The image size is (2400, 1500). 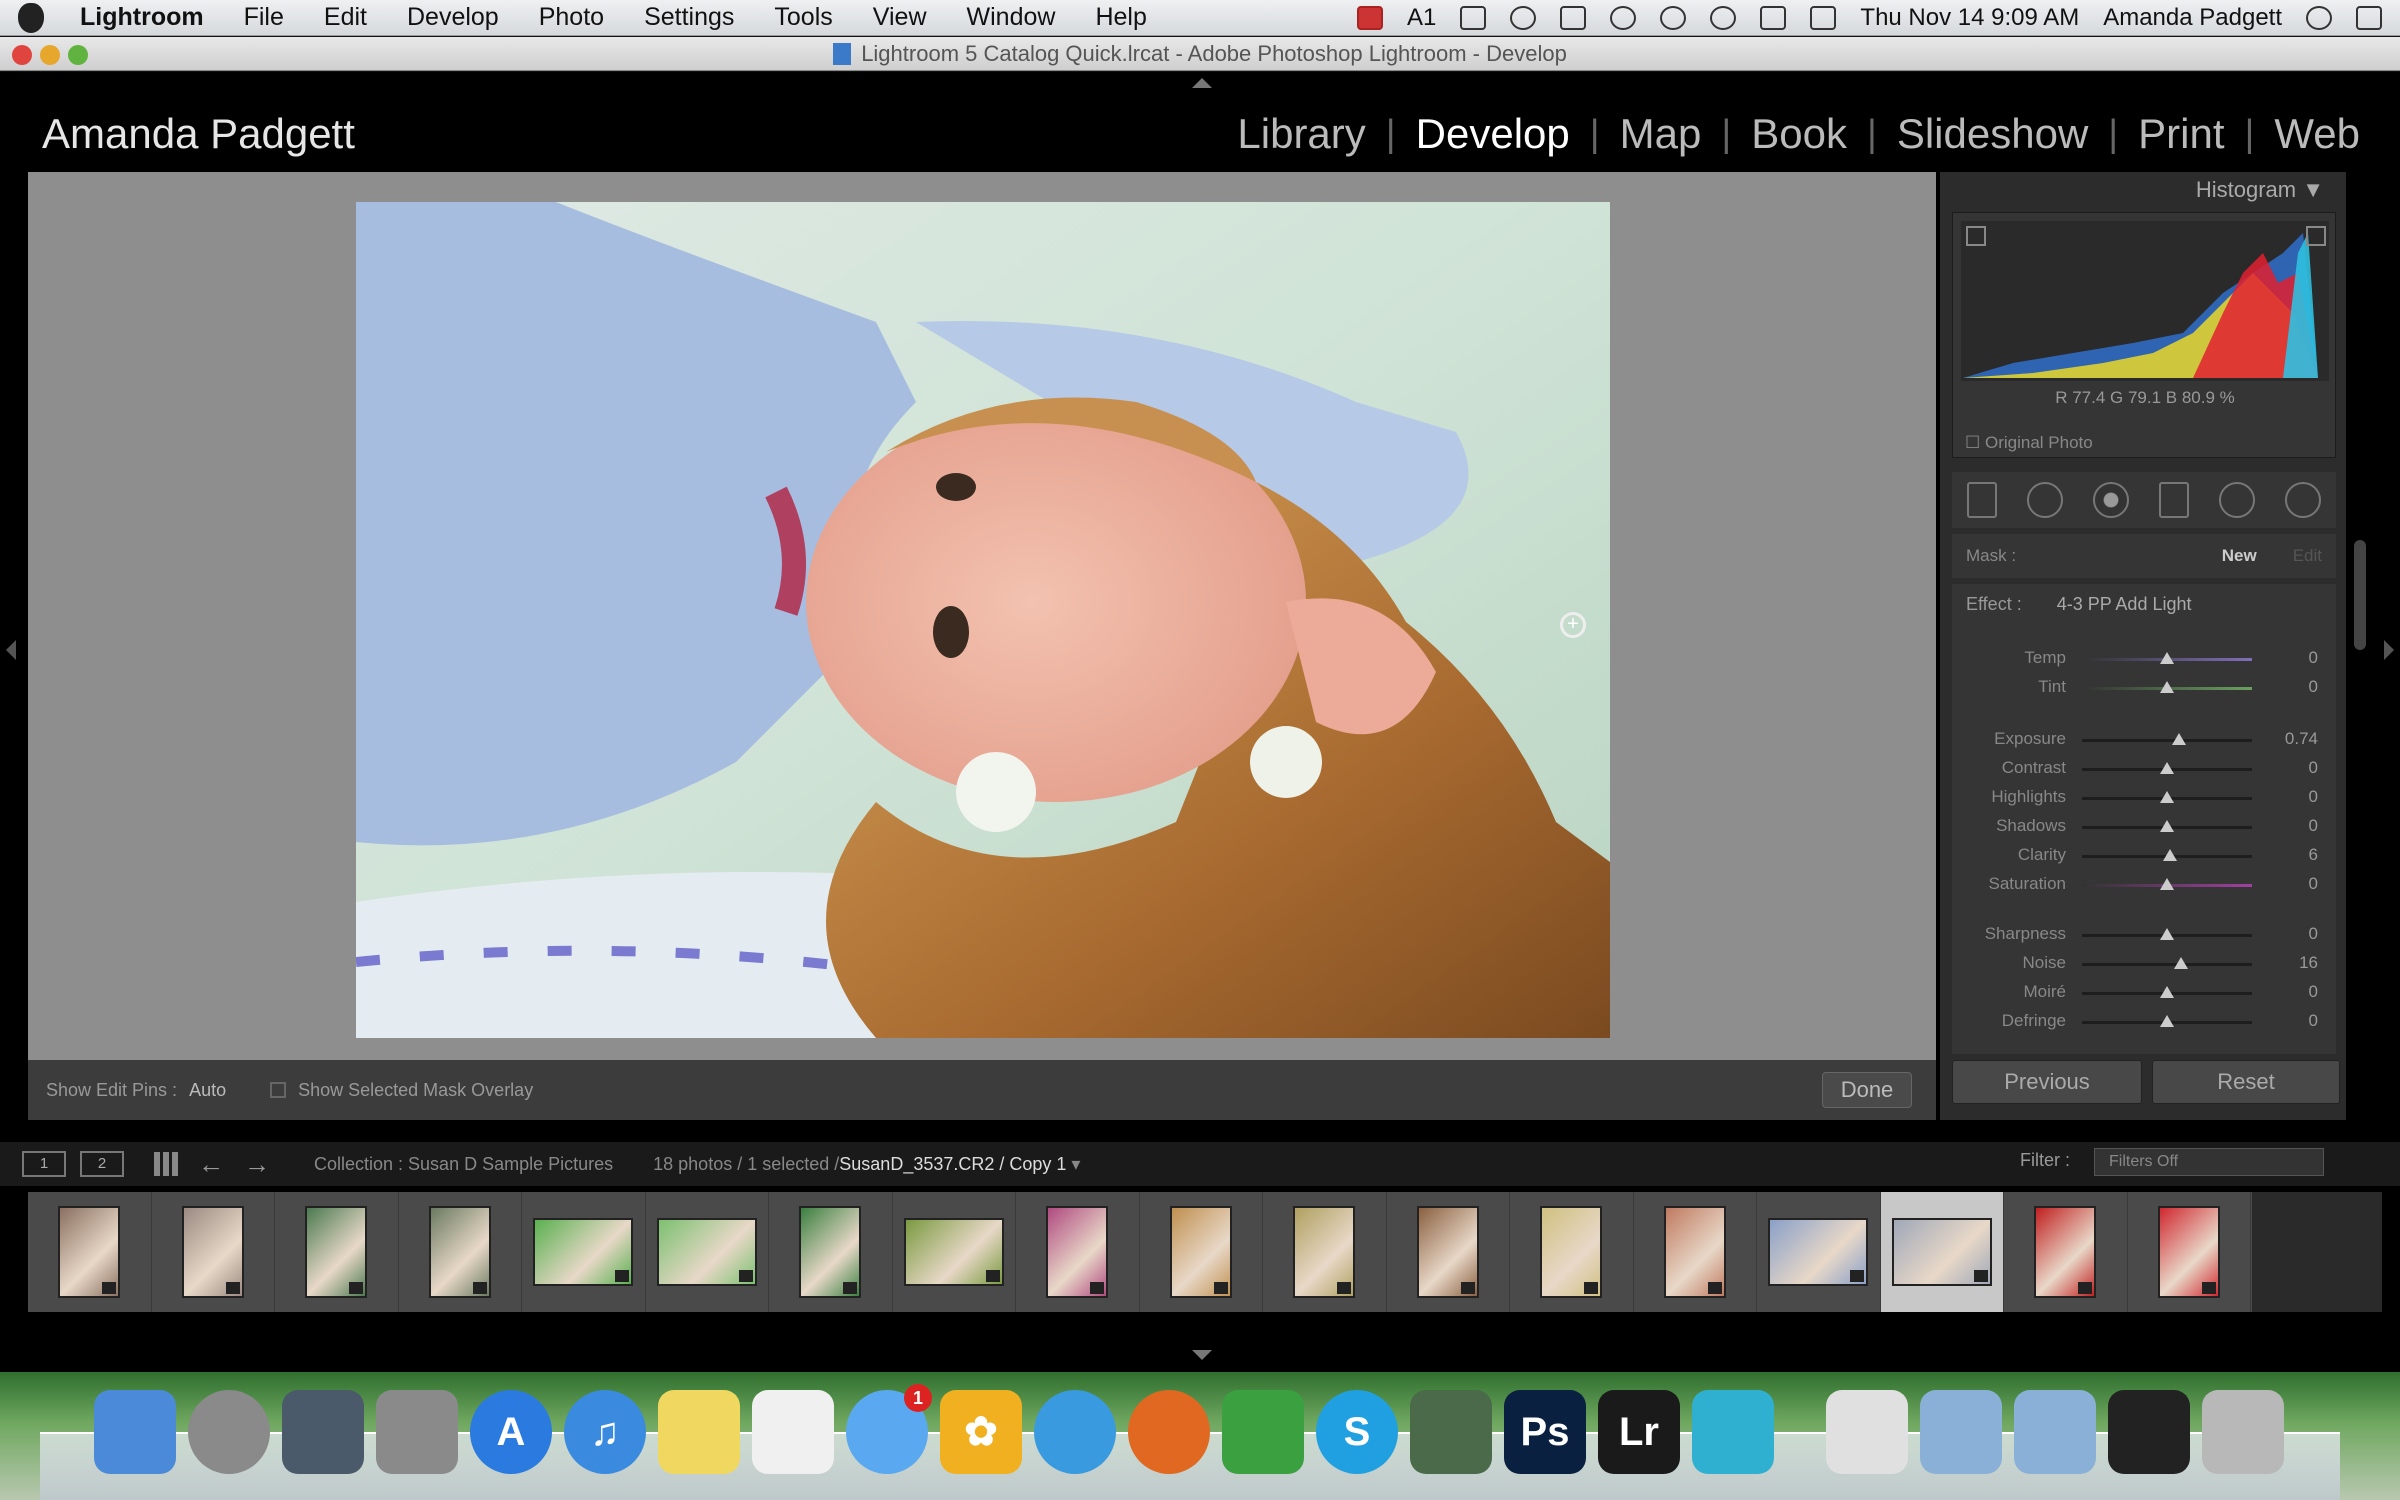 I want to click on user-menu: Amanda Padgett, so click(x=2192, y=18).